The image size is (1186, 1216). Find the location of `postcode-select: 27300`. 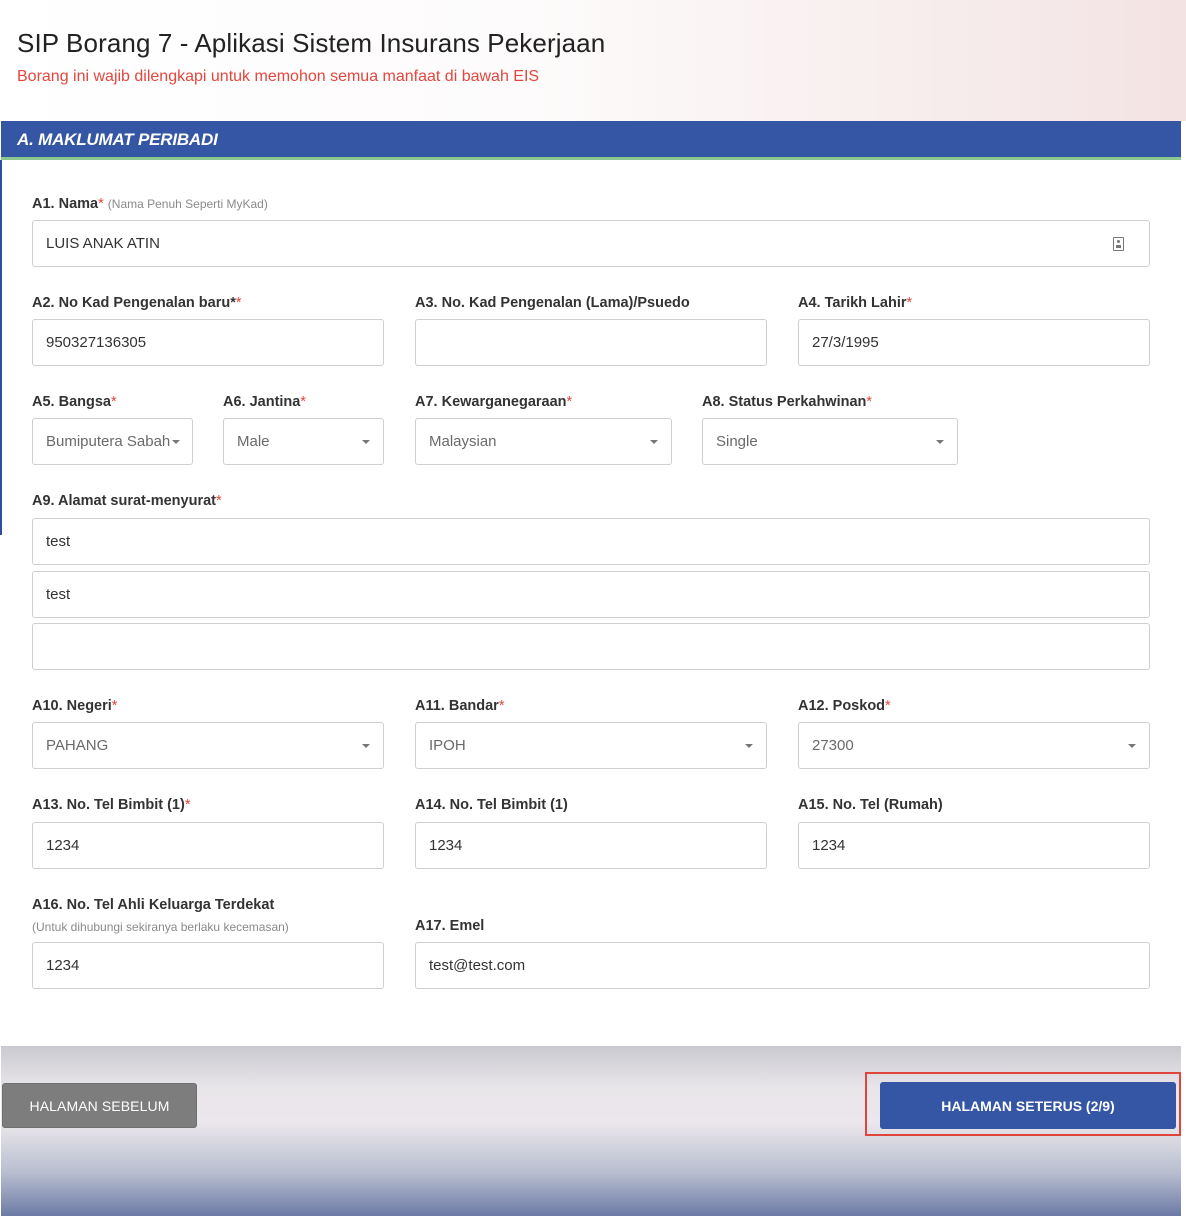

postcode-select: 27300 is located at coordinates (974, 745).